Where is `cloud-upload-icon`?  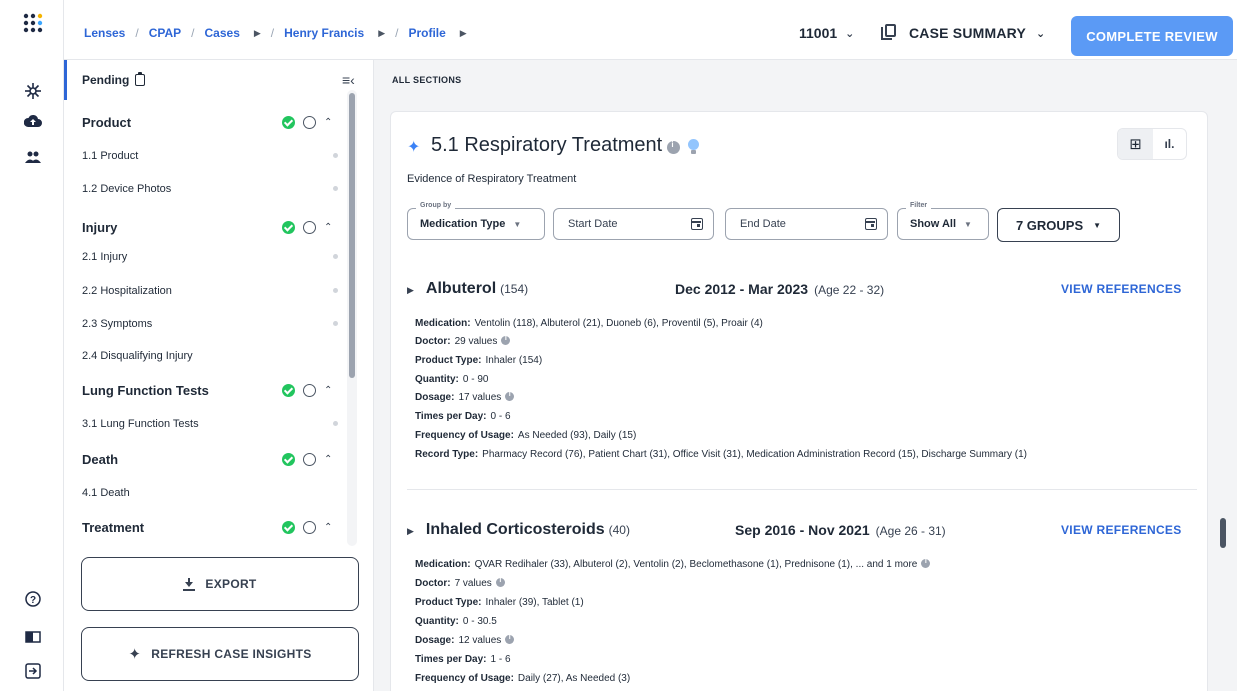
cloud-upload-icon is located at coordinates (33, 121).